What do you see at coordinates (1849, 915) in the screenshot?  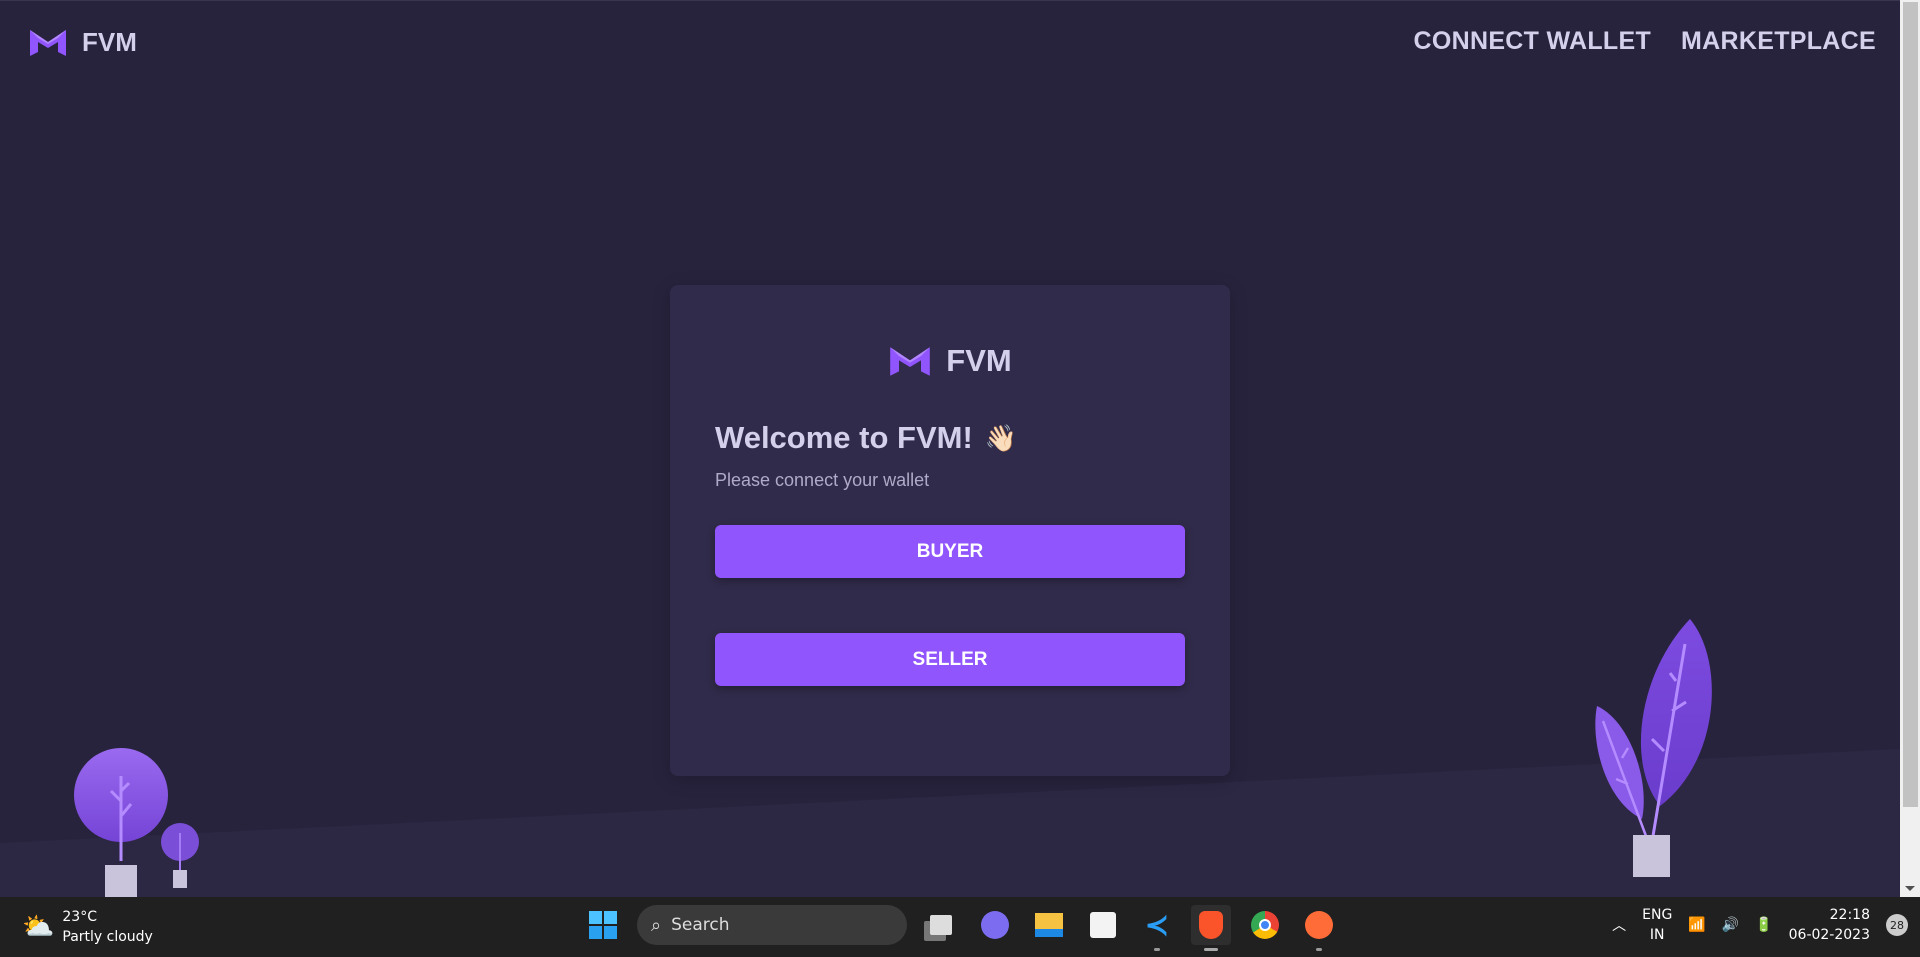 I see `time: 22:18` at bounding box center [1849, 915].